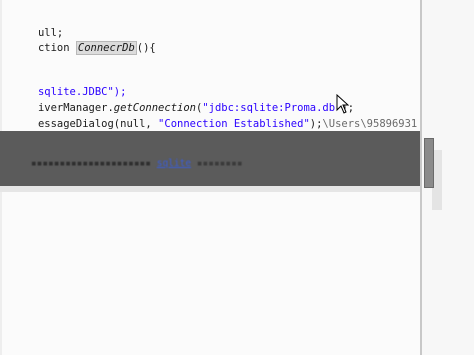  What do you see at coordinates (31, 25) in the screenshot?
I see `code-line-1: ull;` at bounding box center [31, 25].